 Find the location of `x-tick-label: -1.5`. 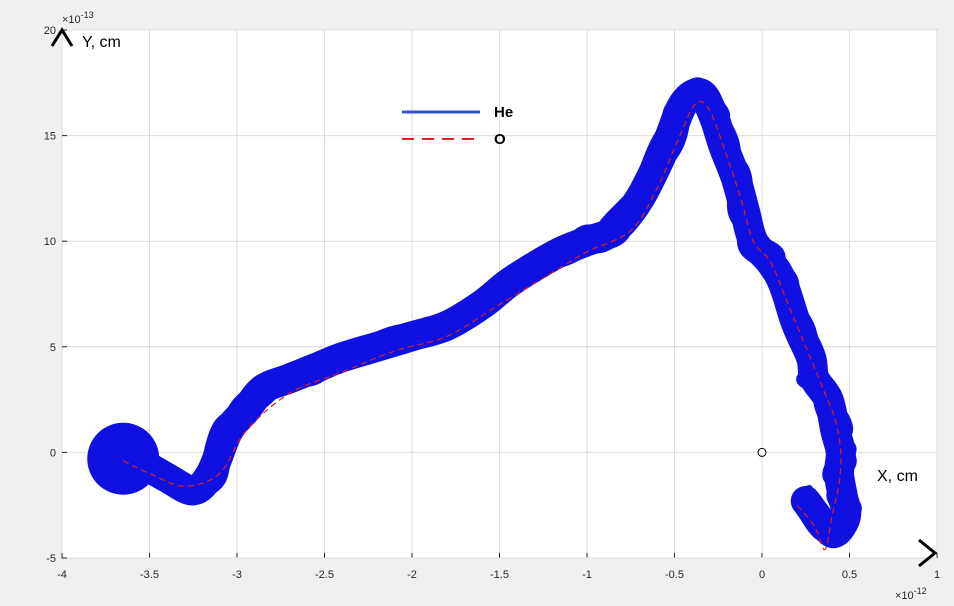

x-tick-label: -1.5 is located at coordinates (499, 575).